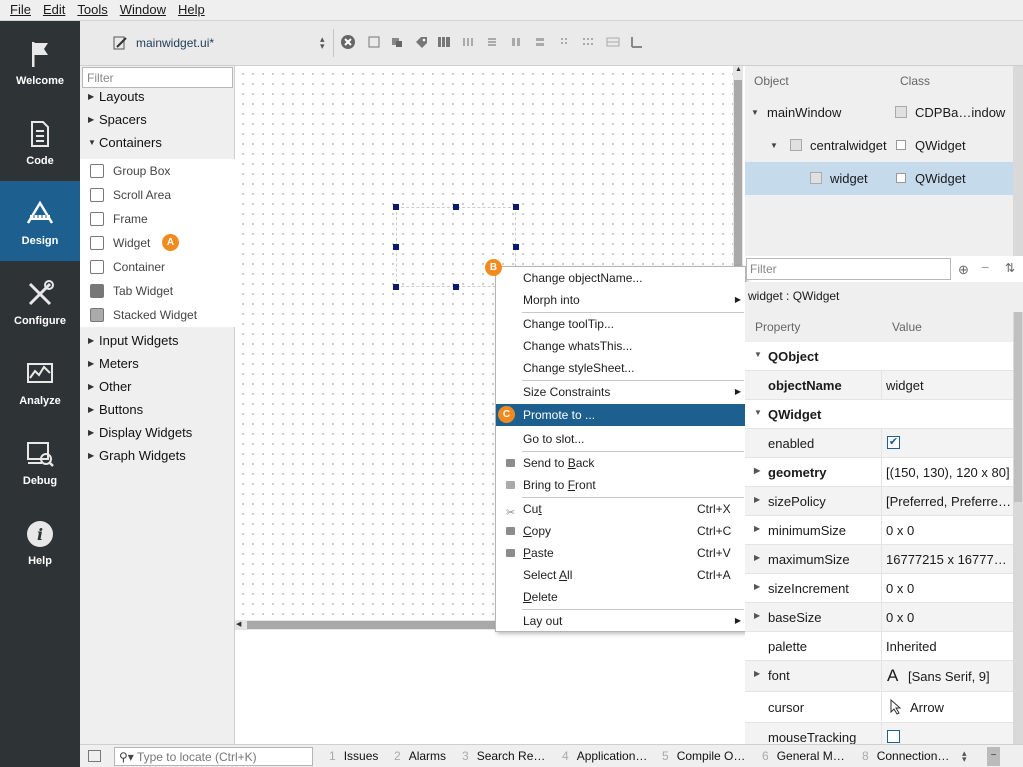 The image size is (1023, 767). I want to click on property-group-qobject: ▼ QObject, so click(879, 356).